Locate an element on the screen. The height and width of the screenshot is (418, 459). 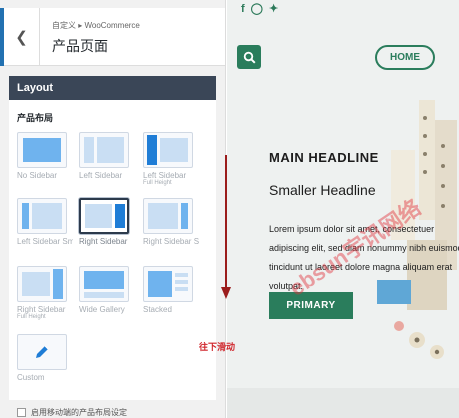
checkbox-label: 启用移动端的产品布局设定 is located at coordinates (79, 412).